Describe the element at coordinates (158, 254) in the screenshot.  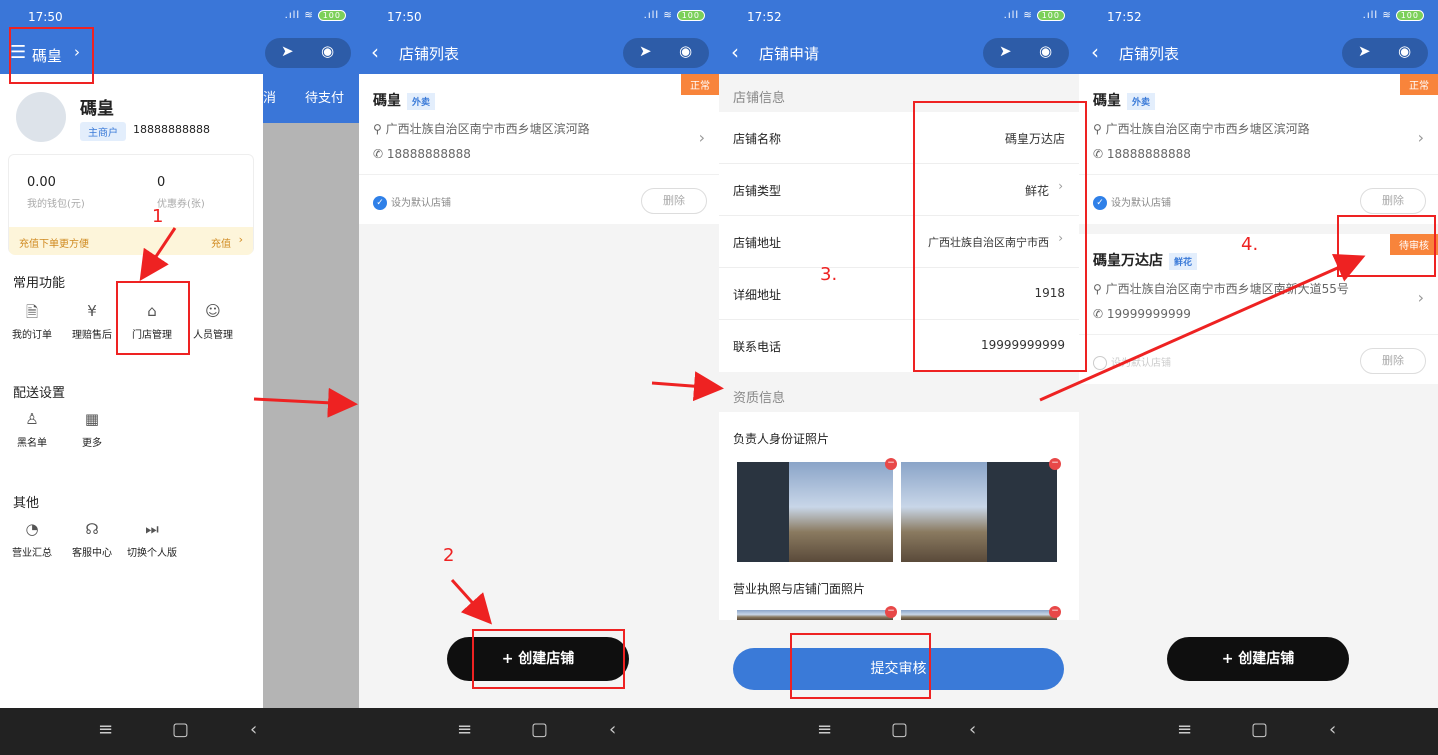
I see `arrow-step1` at that location.